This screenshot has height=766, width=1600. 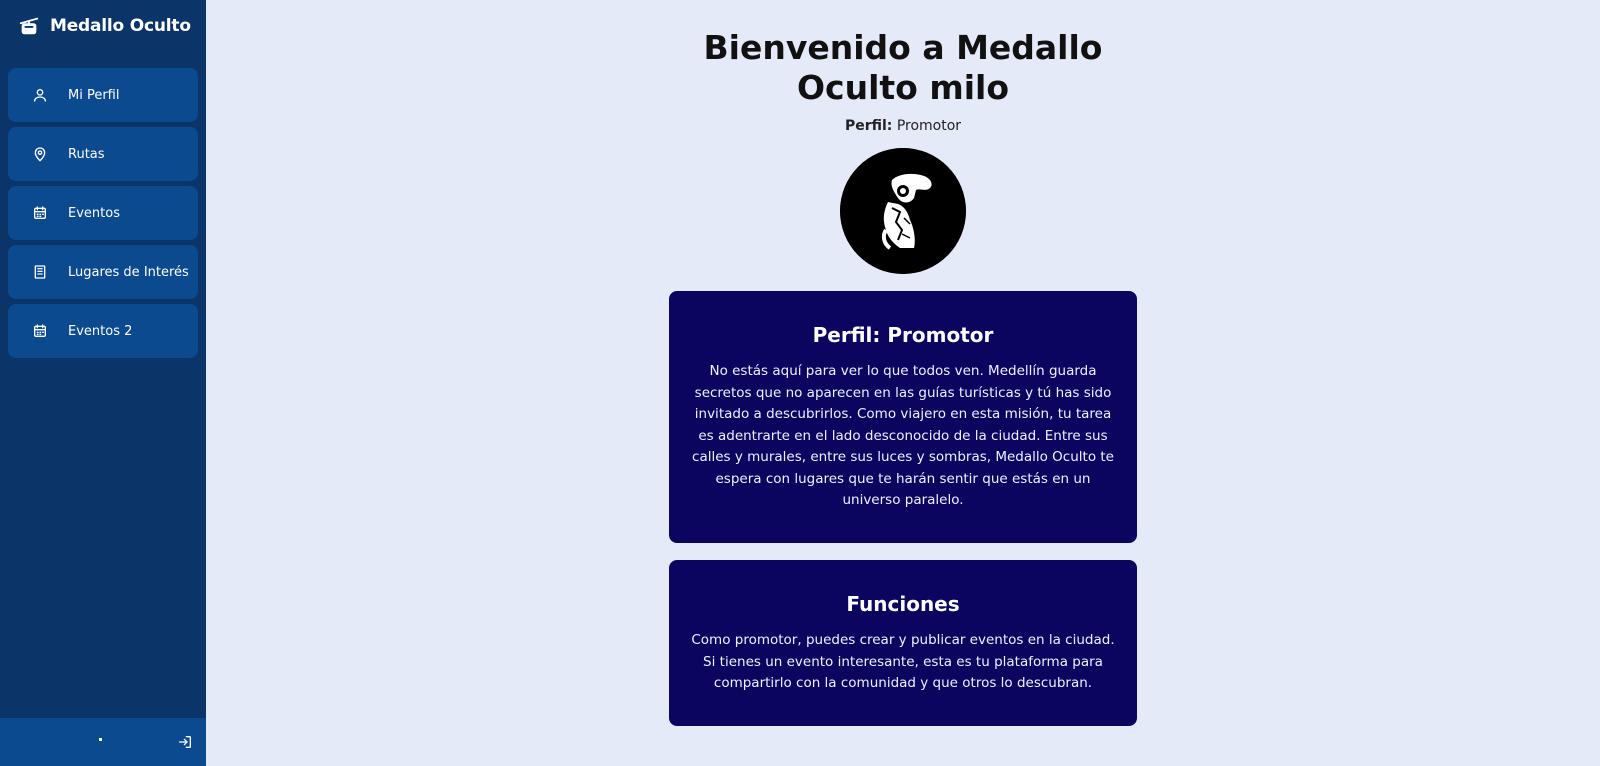 I want to click on sidebar-item-label: Lugares de Interés, so click(x=128, y=272).